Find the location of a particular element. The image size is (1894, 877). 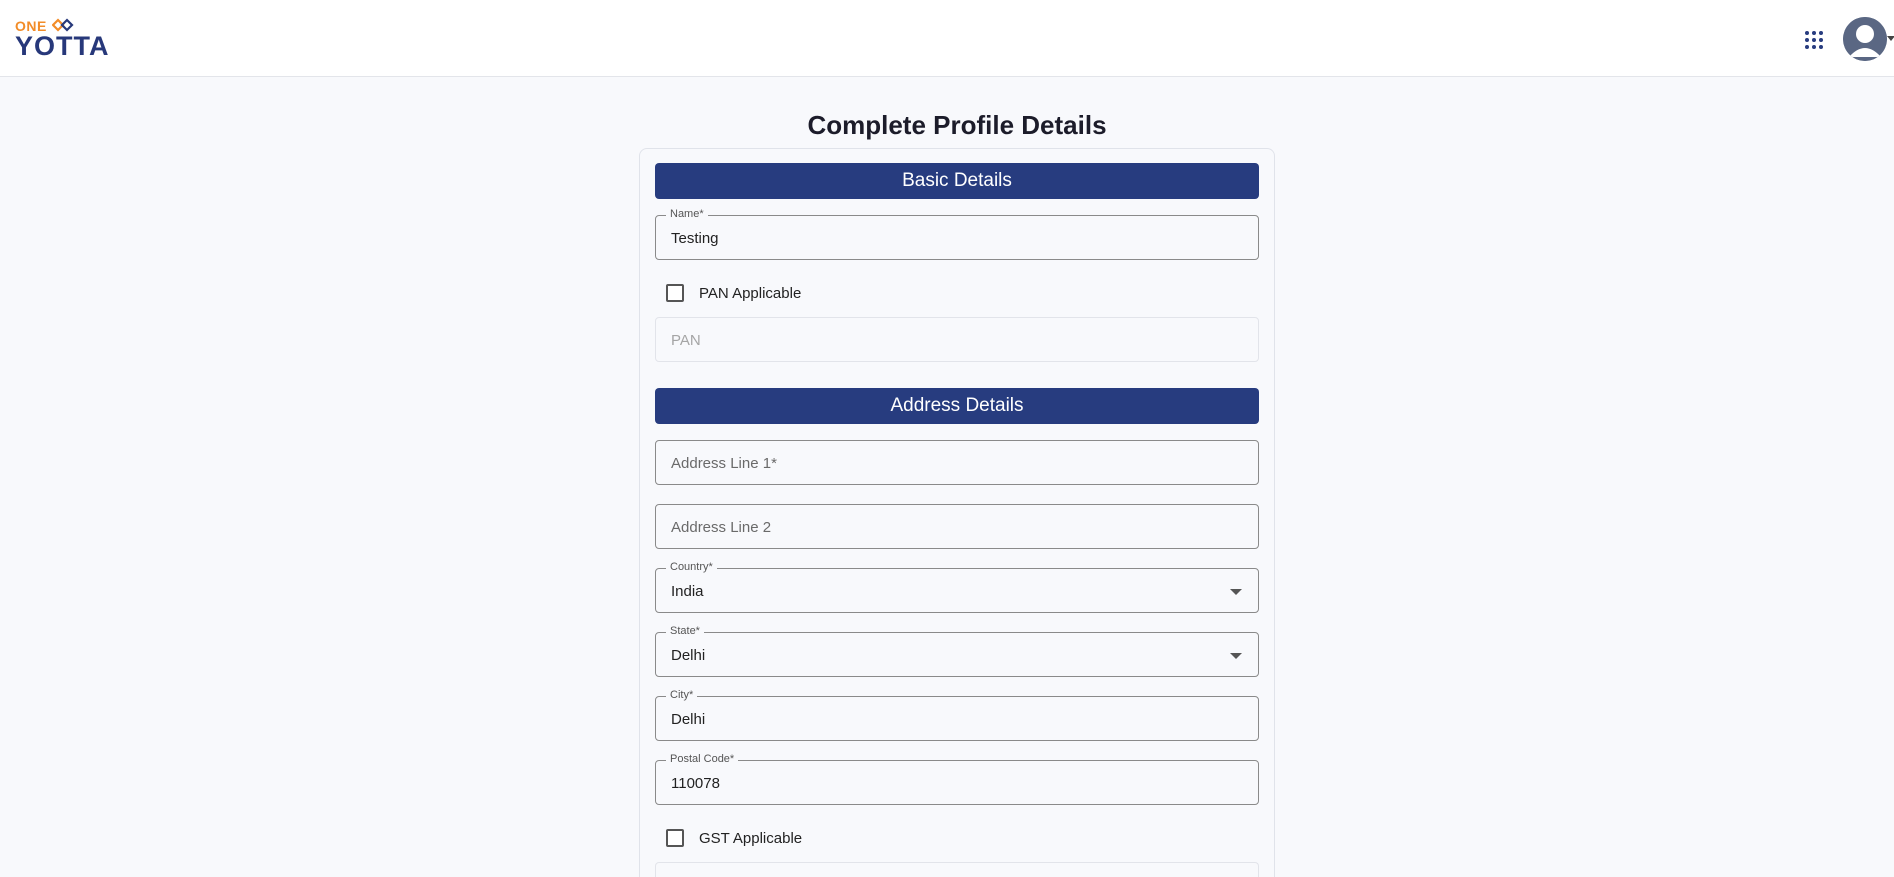

address-details-header: Address Details is located at coordinates (957, 406).